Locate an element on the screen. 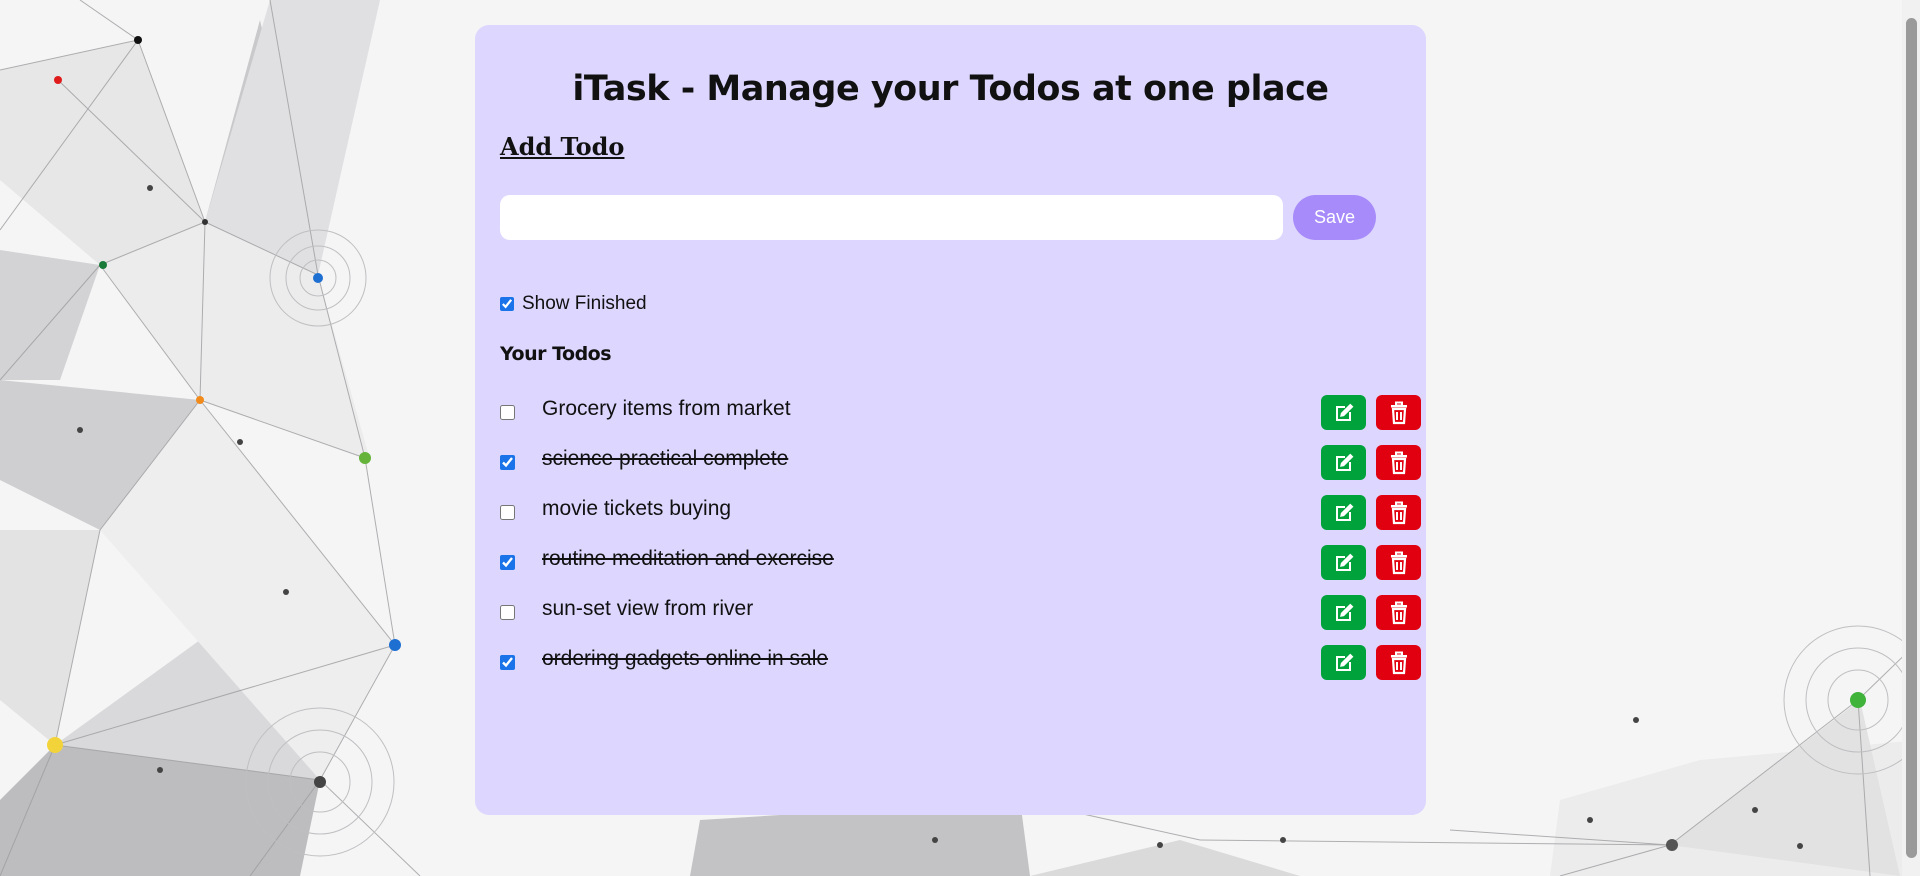  todo-input is located at coordinates (891, 217).